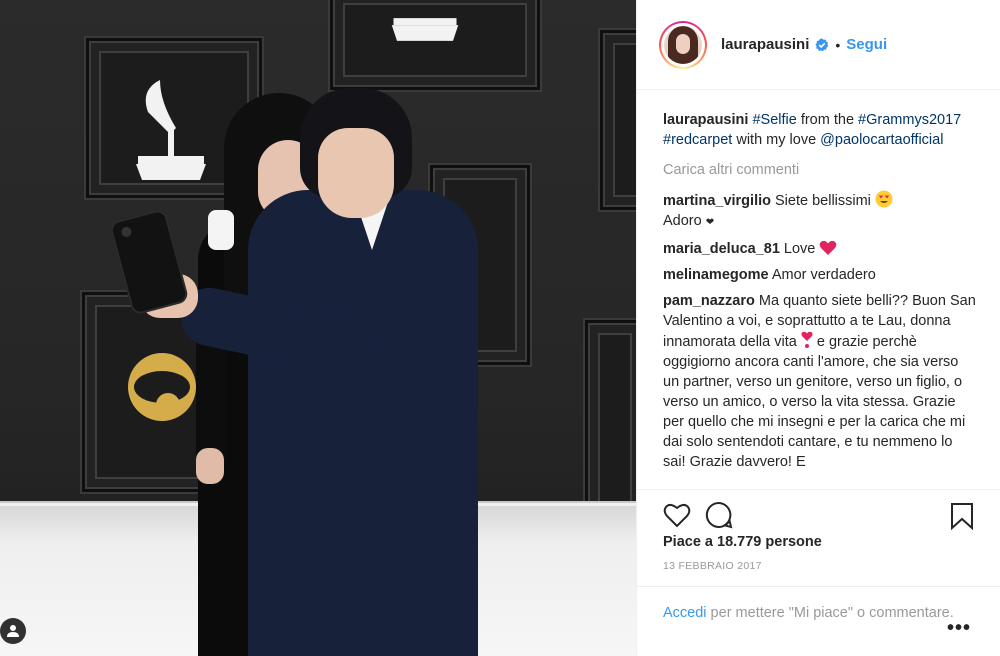 The width and height of the screenshot is (1000, 656). Describe the element at coordinates (765, 44) in the screenshot. I see `username-link: laurapausini` at that location.